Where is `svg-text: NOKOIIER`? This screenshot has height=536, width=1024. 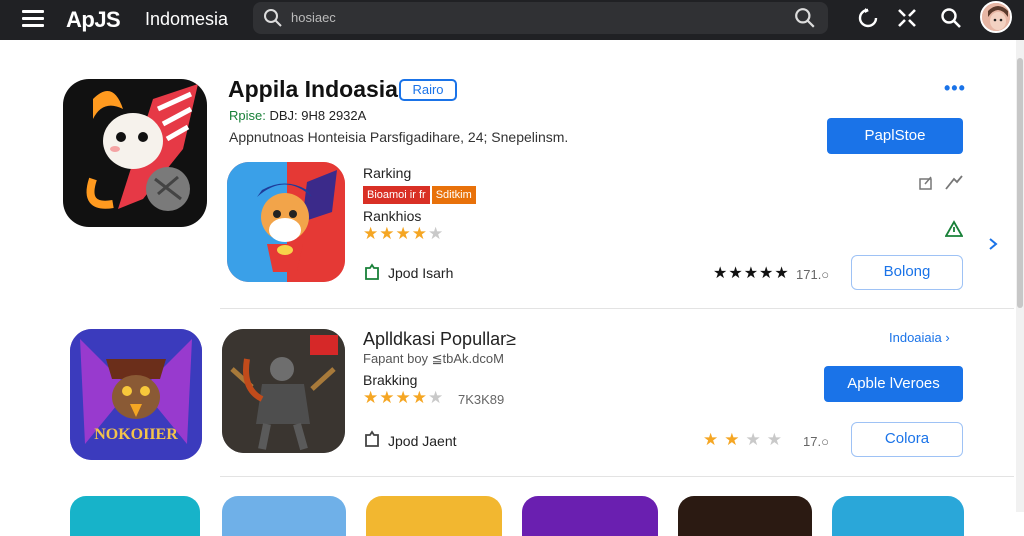
svg-text: NOKOIIER is located at coordinates (136, 434).